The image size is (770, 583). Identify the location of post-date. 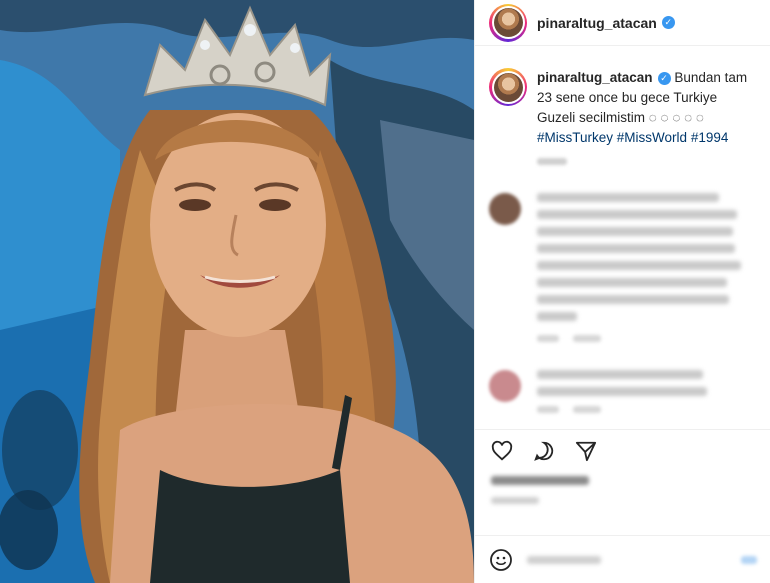
(515, 500).